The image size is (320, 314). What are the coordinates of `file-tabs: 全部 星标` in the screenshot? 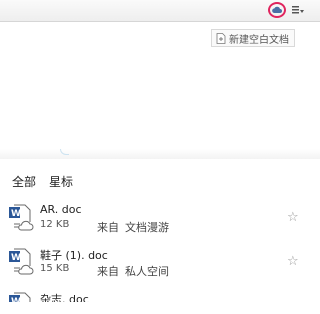 It's located at (160, 181).